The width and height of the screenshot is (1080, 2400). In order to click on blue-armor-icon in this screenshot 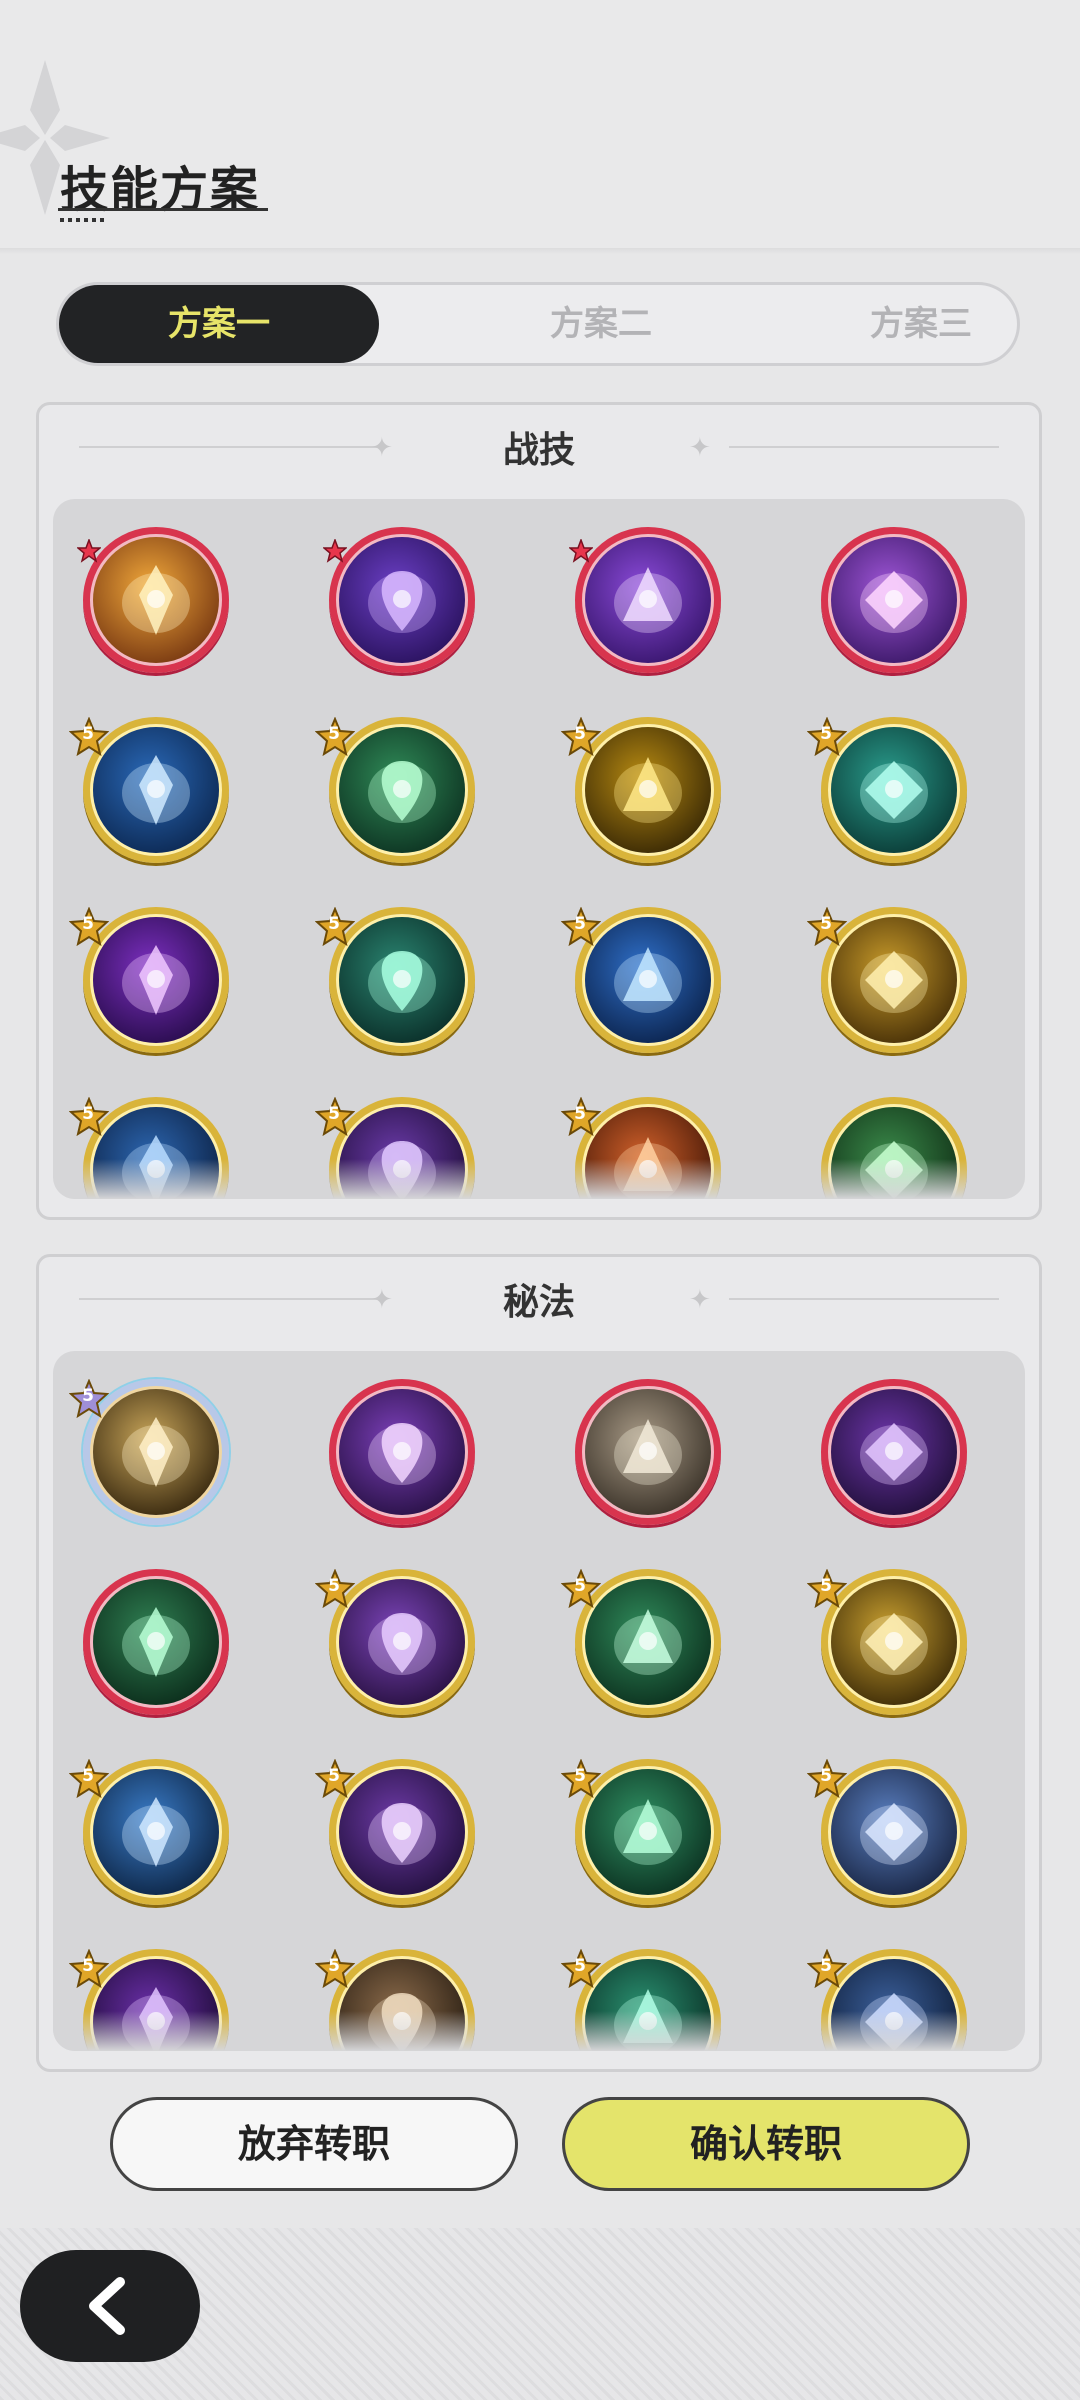, I will do `click(894, 1832)`.